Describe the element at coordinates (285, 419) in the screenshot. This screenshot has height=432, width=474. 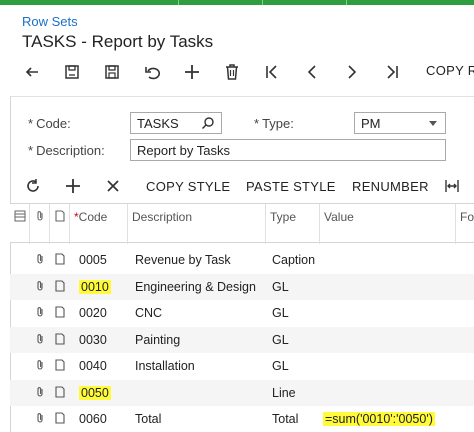
I see `type-cell: Total` at that location.